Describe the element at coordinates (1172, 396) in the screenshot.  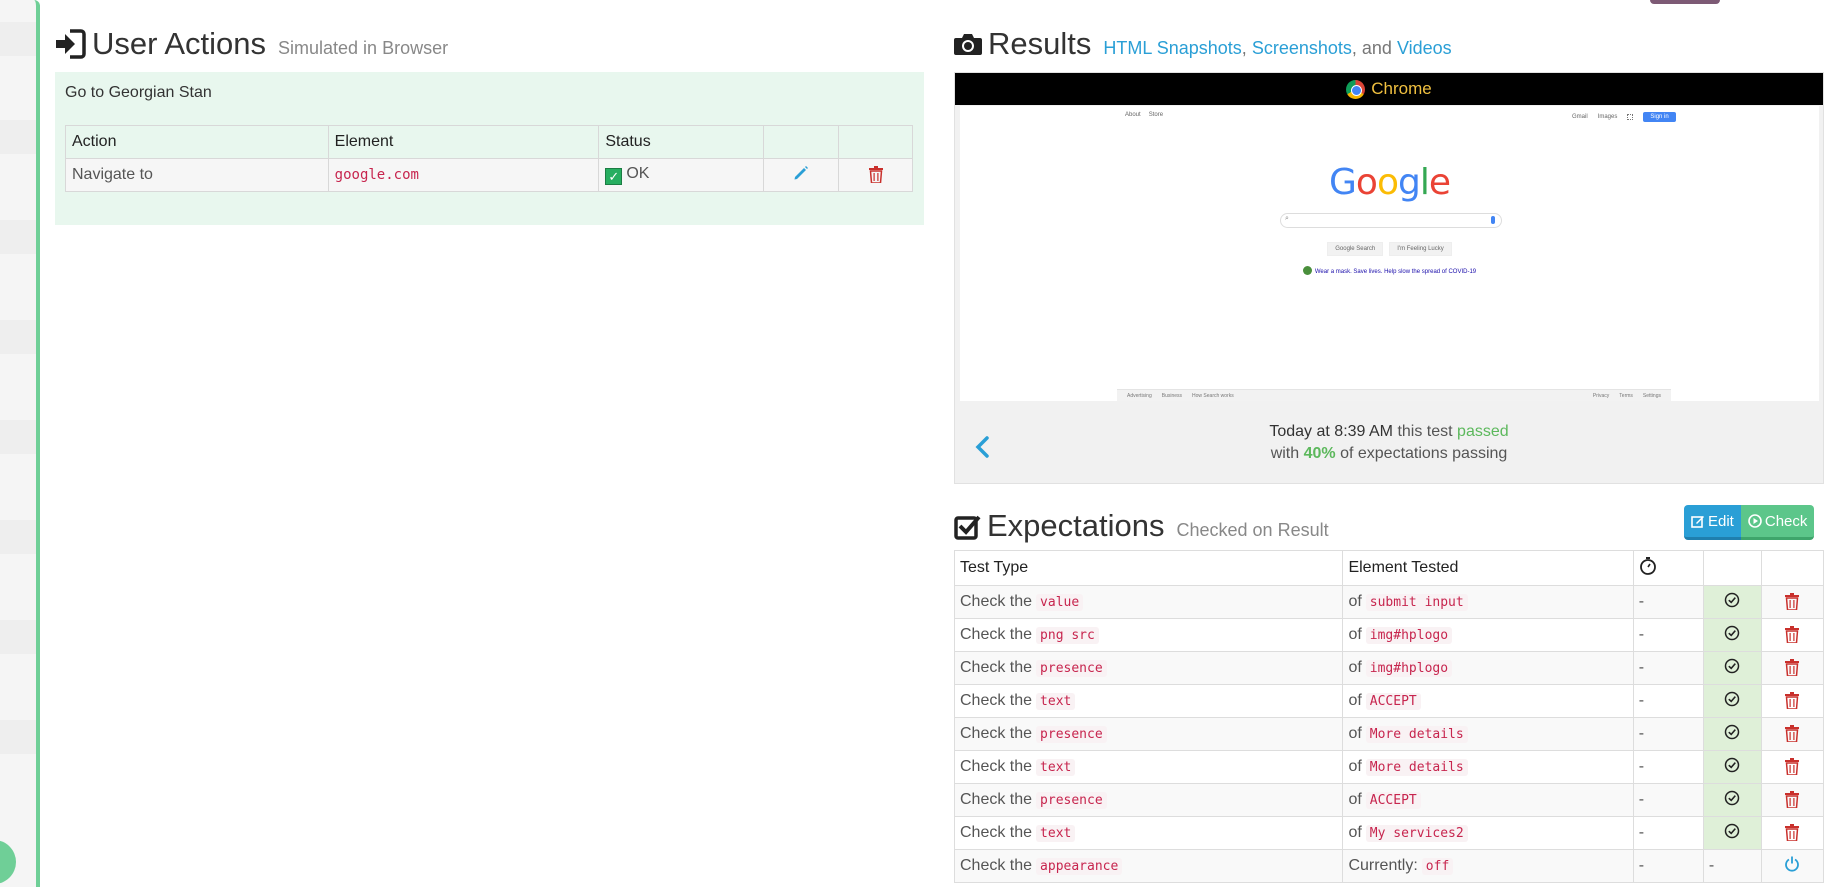
I see `footer-link: Business` at that location.